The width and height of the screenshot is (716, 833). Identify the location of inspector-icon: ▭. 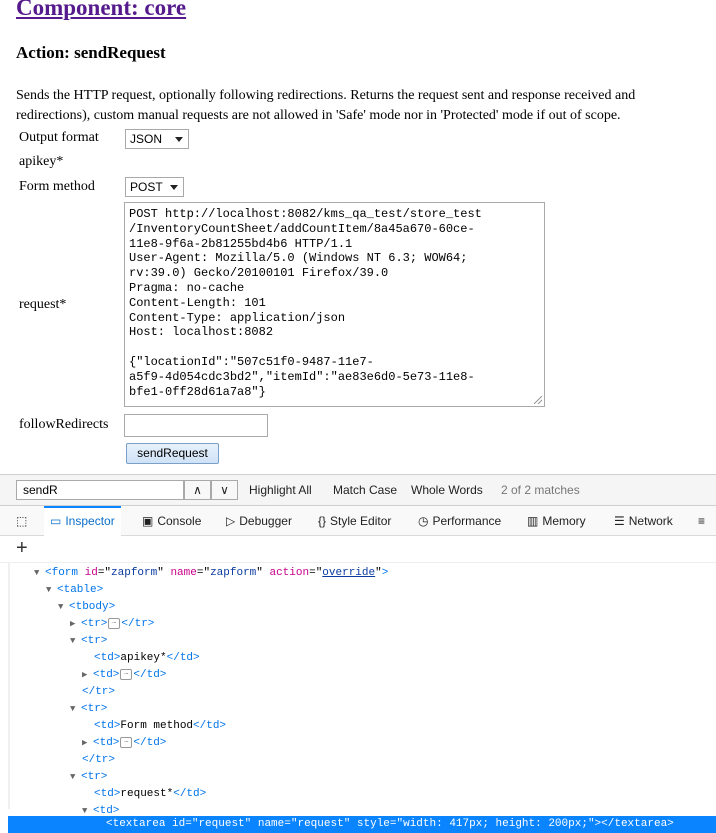
(56, 521).